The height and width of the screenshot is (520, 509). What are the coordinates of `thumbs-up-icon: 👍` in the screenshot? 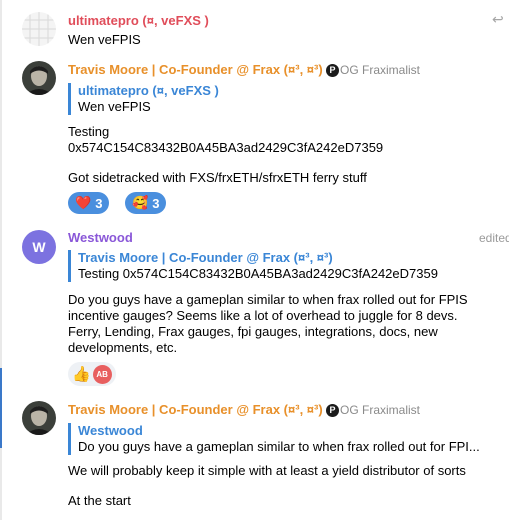 It's located at (81, 374).